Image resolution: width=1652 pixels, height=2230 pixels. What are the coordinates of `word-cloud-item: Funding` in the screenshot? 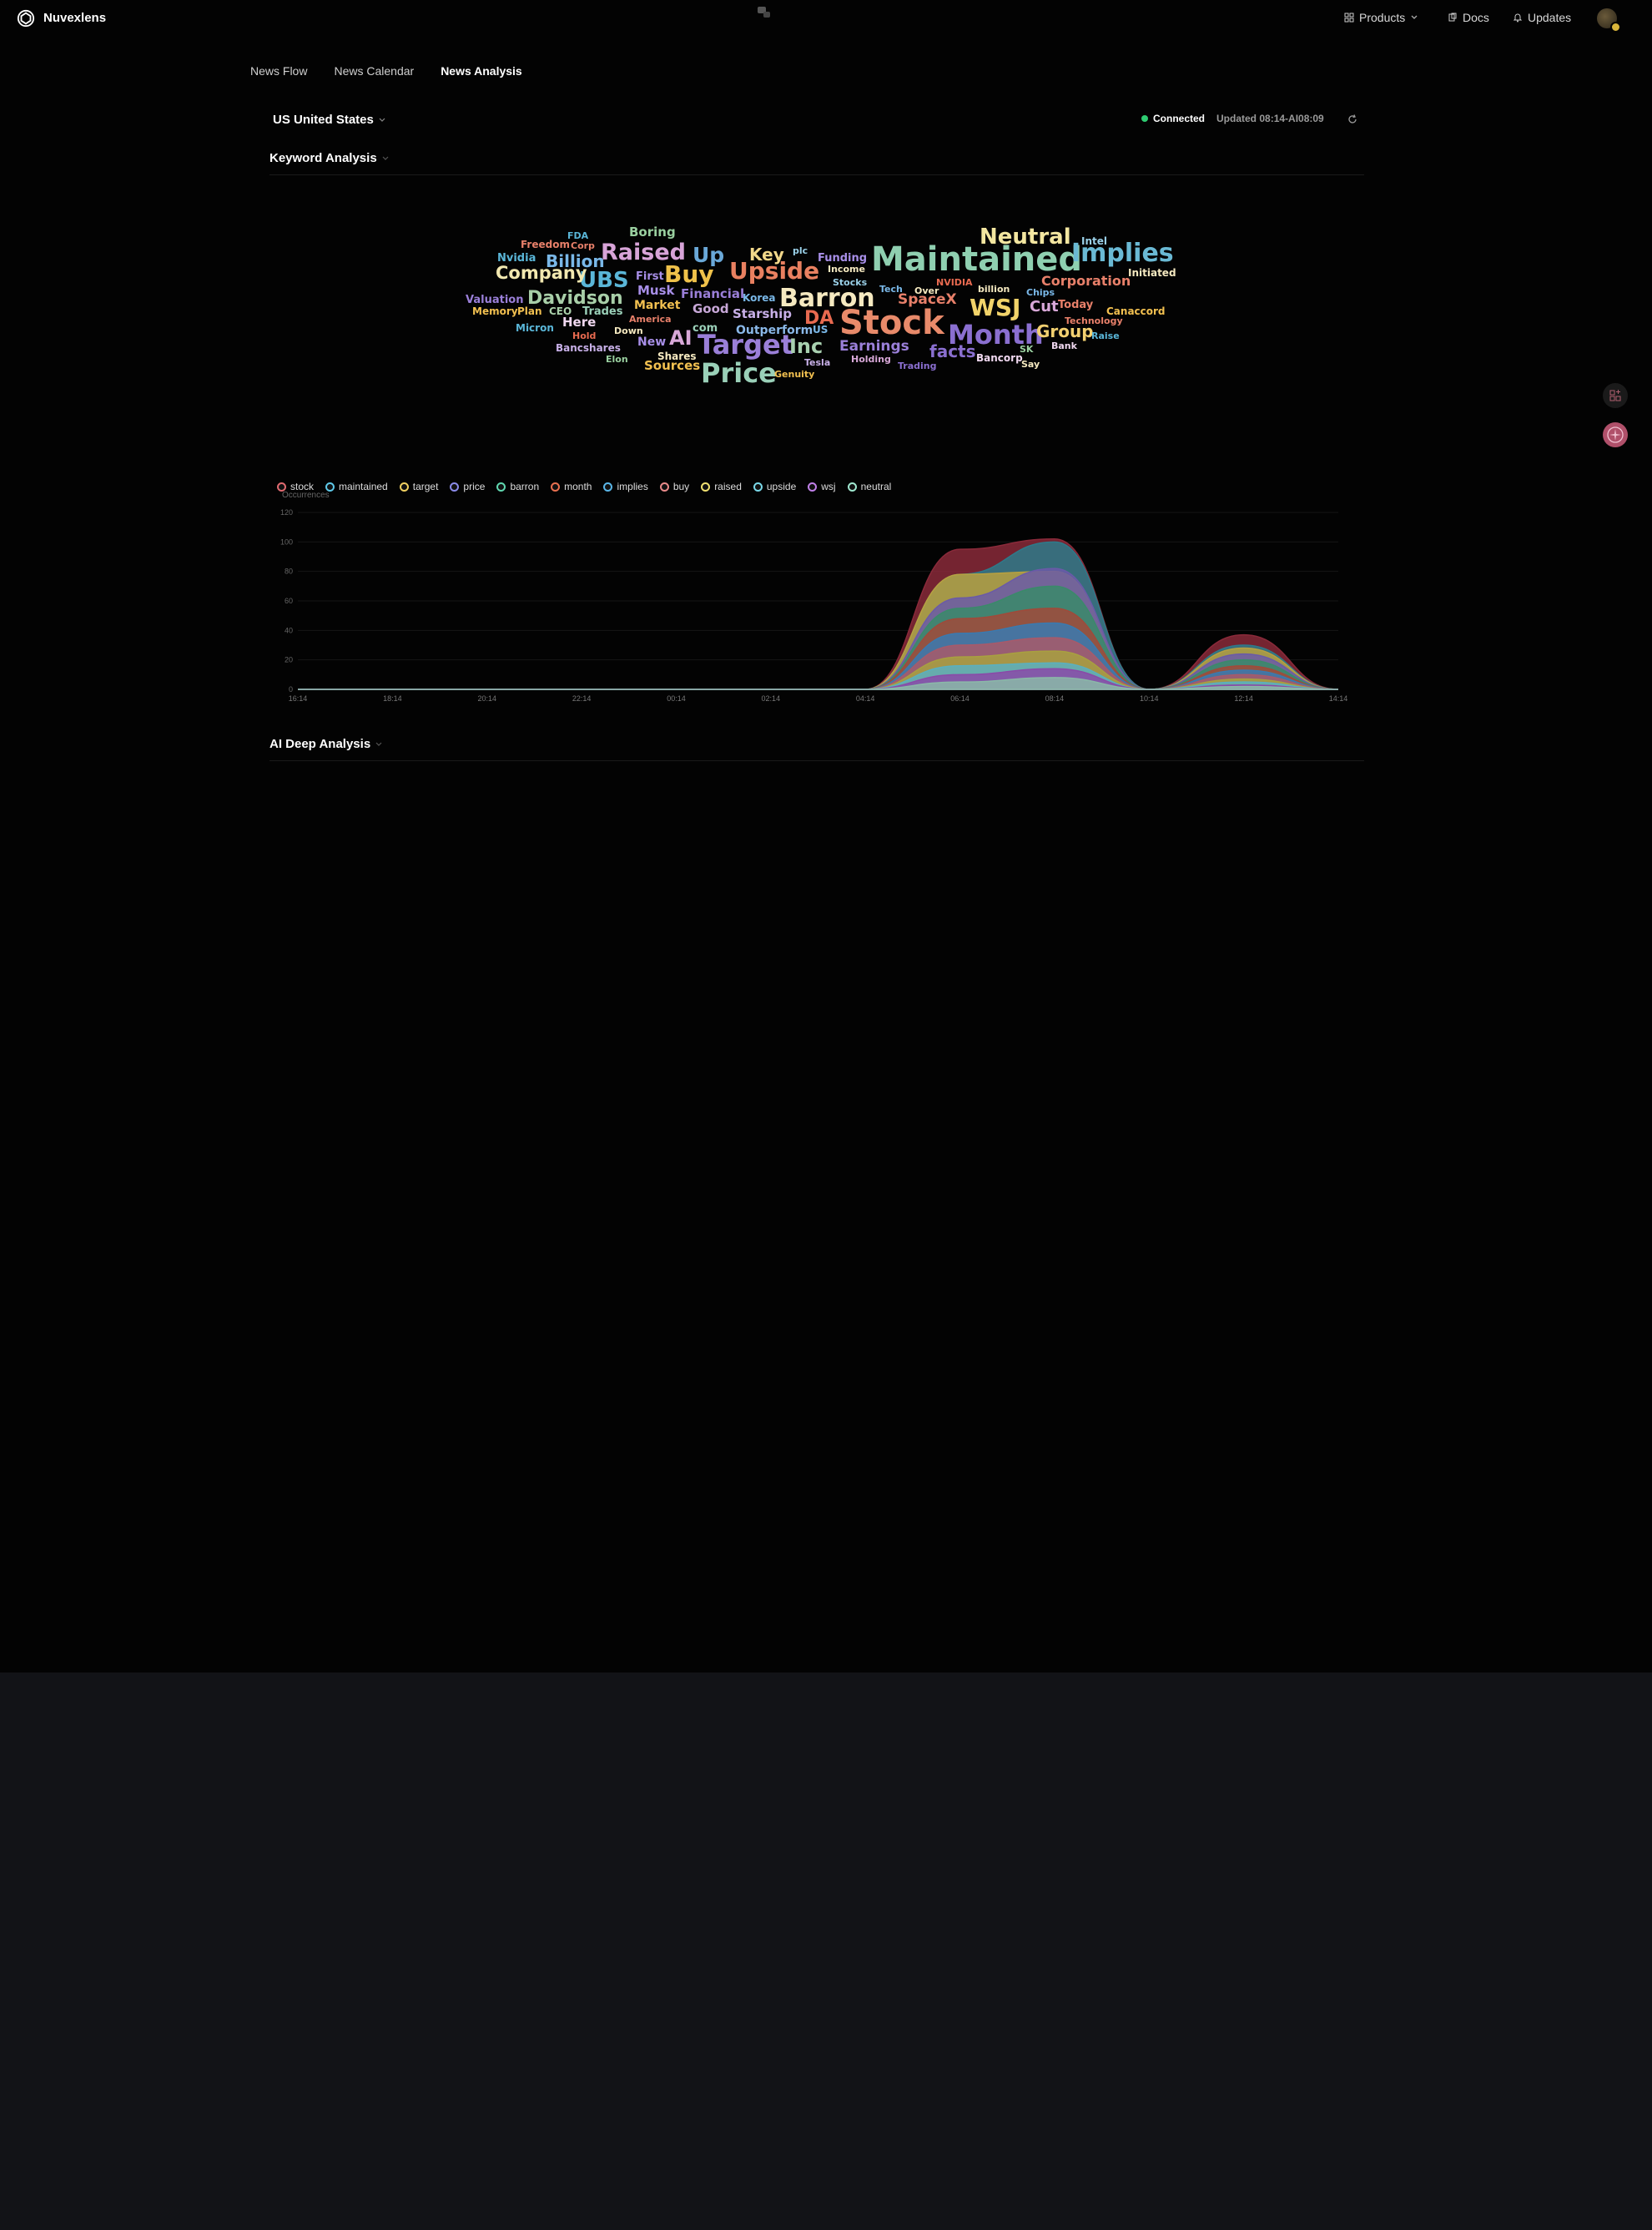 It's located at (843, 258).